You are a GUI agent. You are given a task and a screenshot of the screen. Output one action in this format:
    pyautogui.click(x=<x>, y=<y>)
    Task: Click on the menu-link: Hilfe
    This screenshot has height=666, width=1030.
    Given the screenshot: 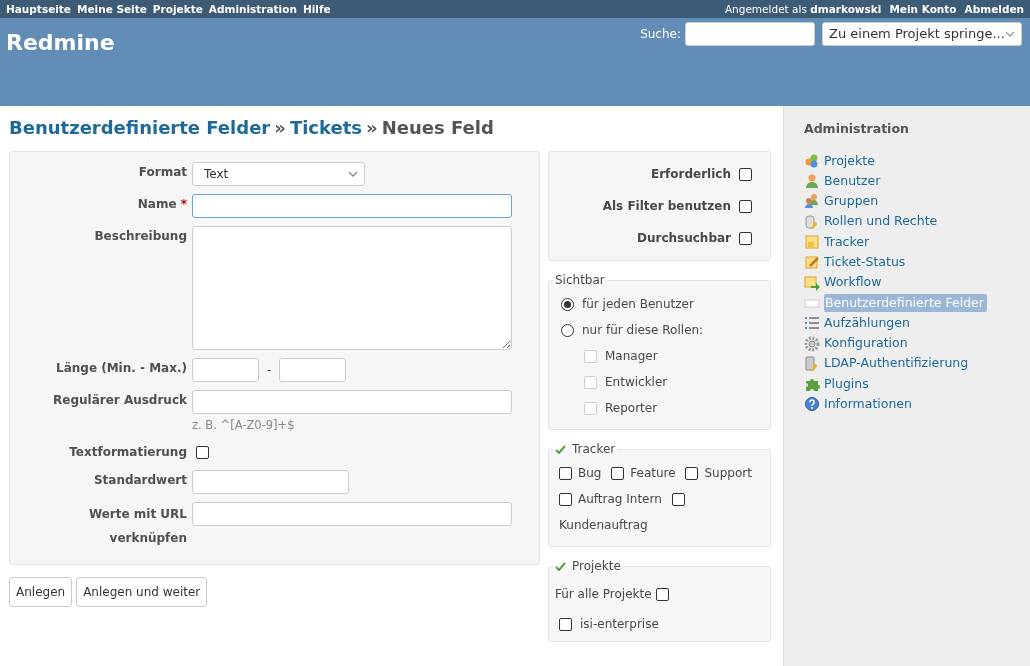 What is the action you would take?
    pyautogui.click(x=316, y=9)
    